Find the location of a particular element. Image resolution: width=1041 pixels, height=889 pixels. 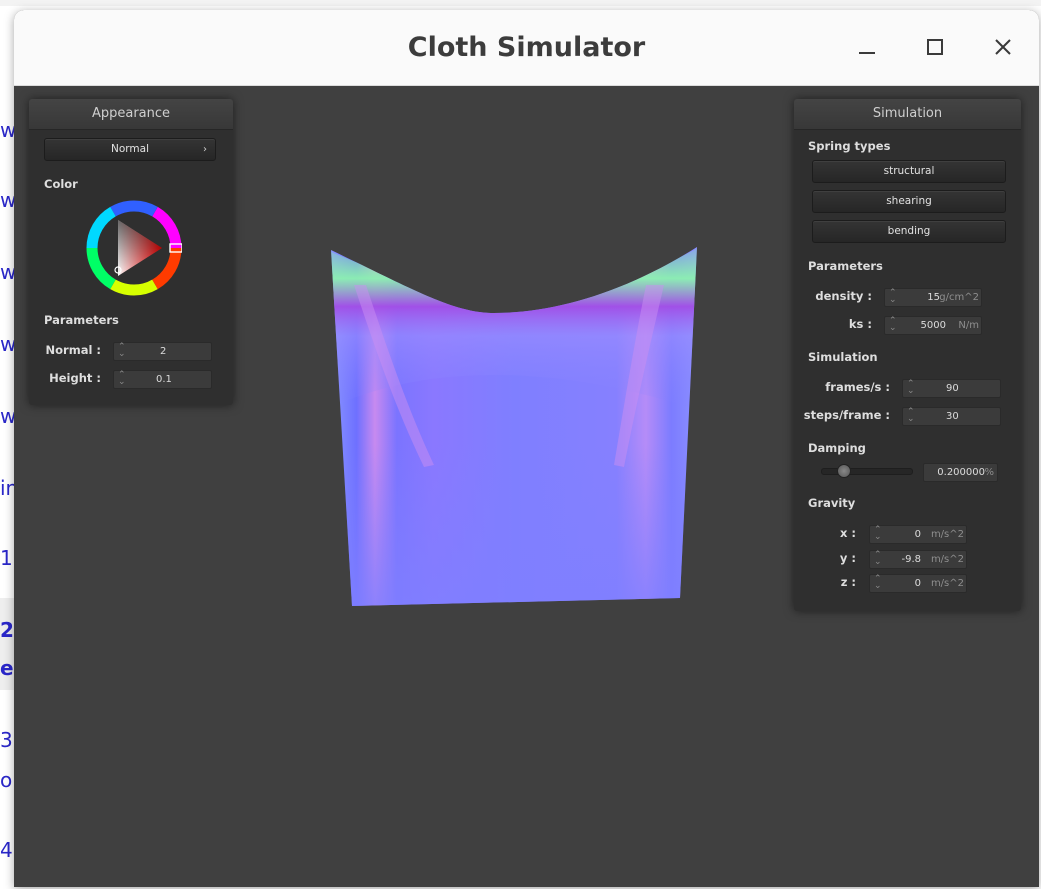

gravity-z-value: 0 is located at coordinates (917, 583).